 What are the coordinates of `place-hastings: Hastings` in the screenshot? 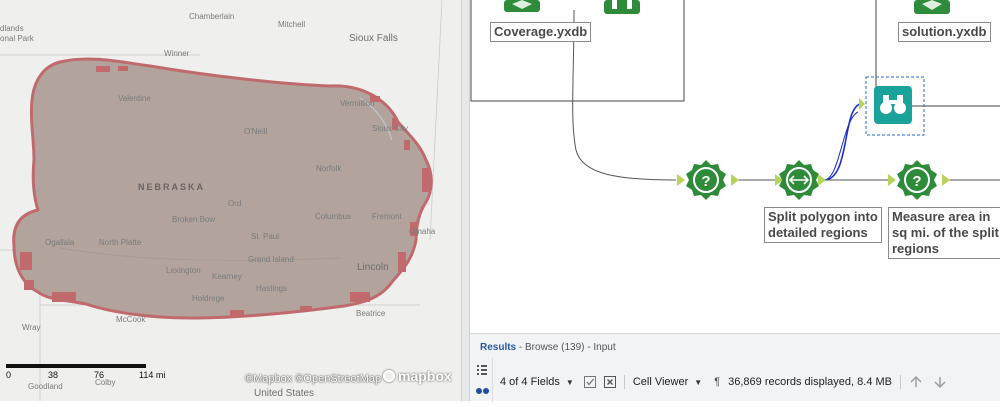 It's located at (272, 288).